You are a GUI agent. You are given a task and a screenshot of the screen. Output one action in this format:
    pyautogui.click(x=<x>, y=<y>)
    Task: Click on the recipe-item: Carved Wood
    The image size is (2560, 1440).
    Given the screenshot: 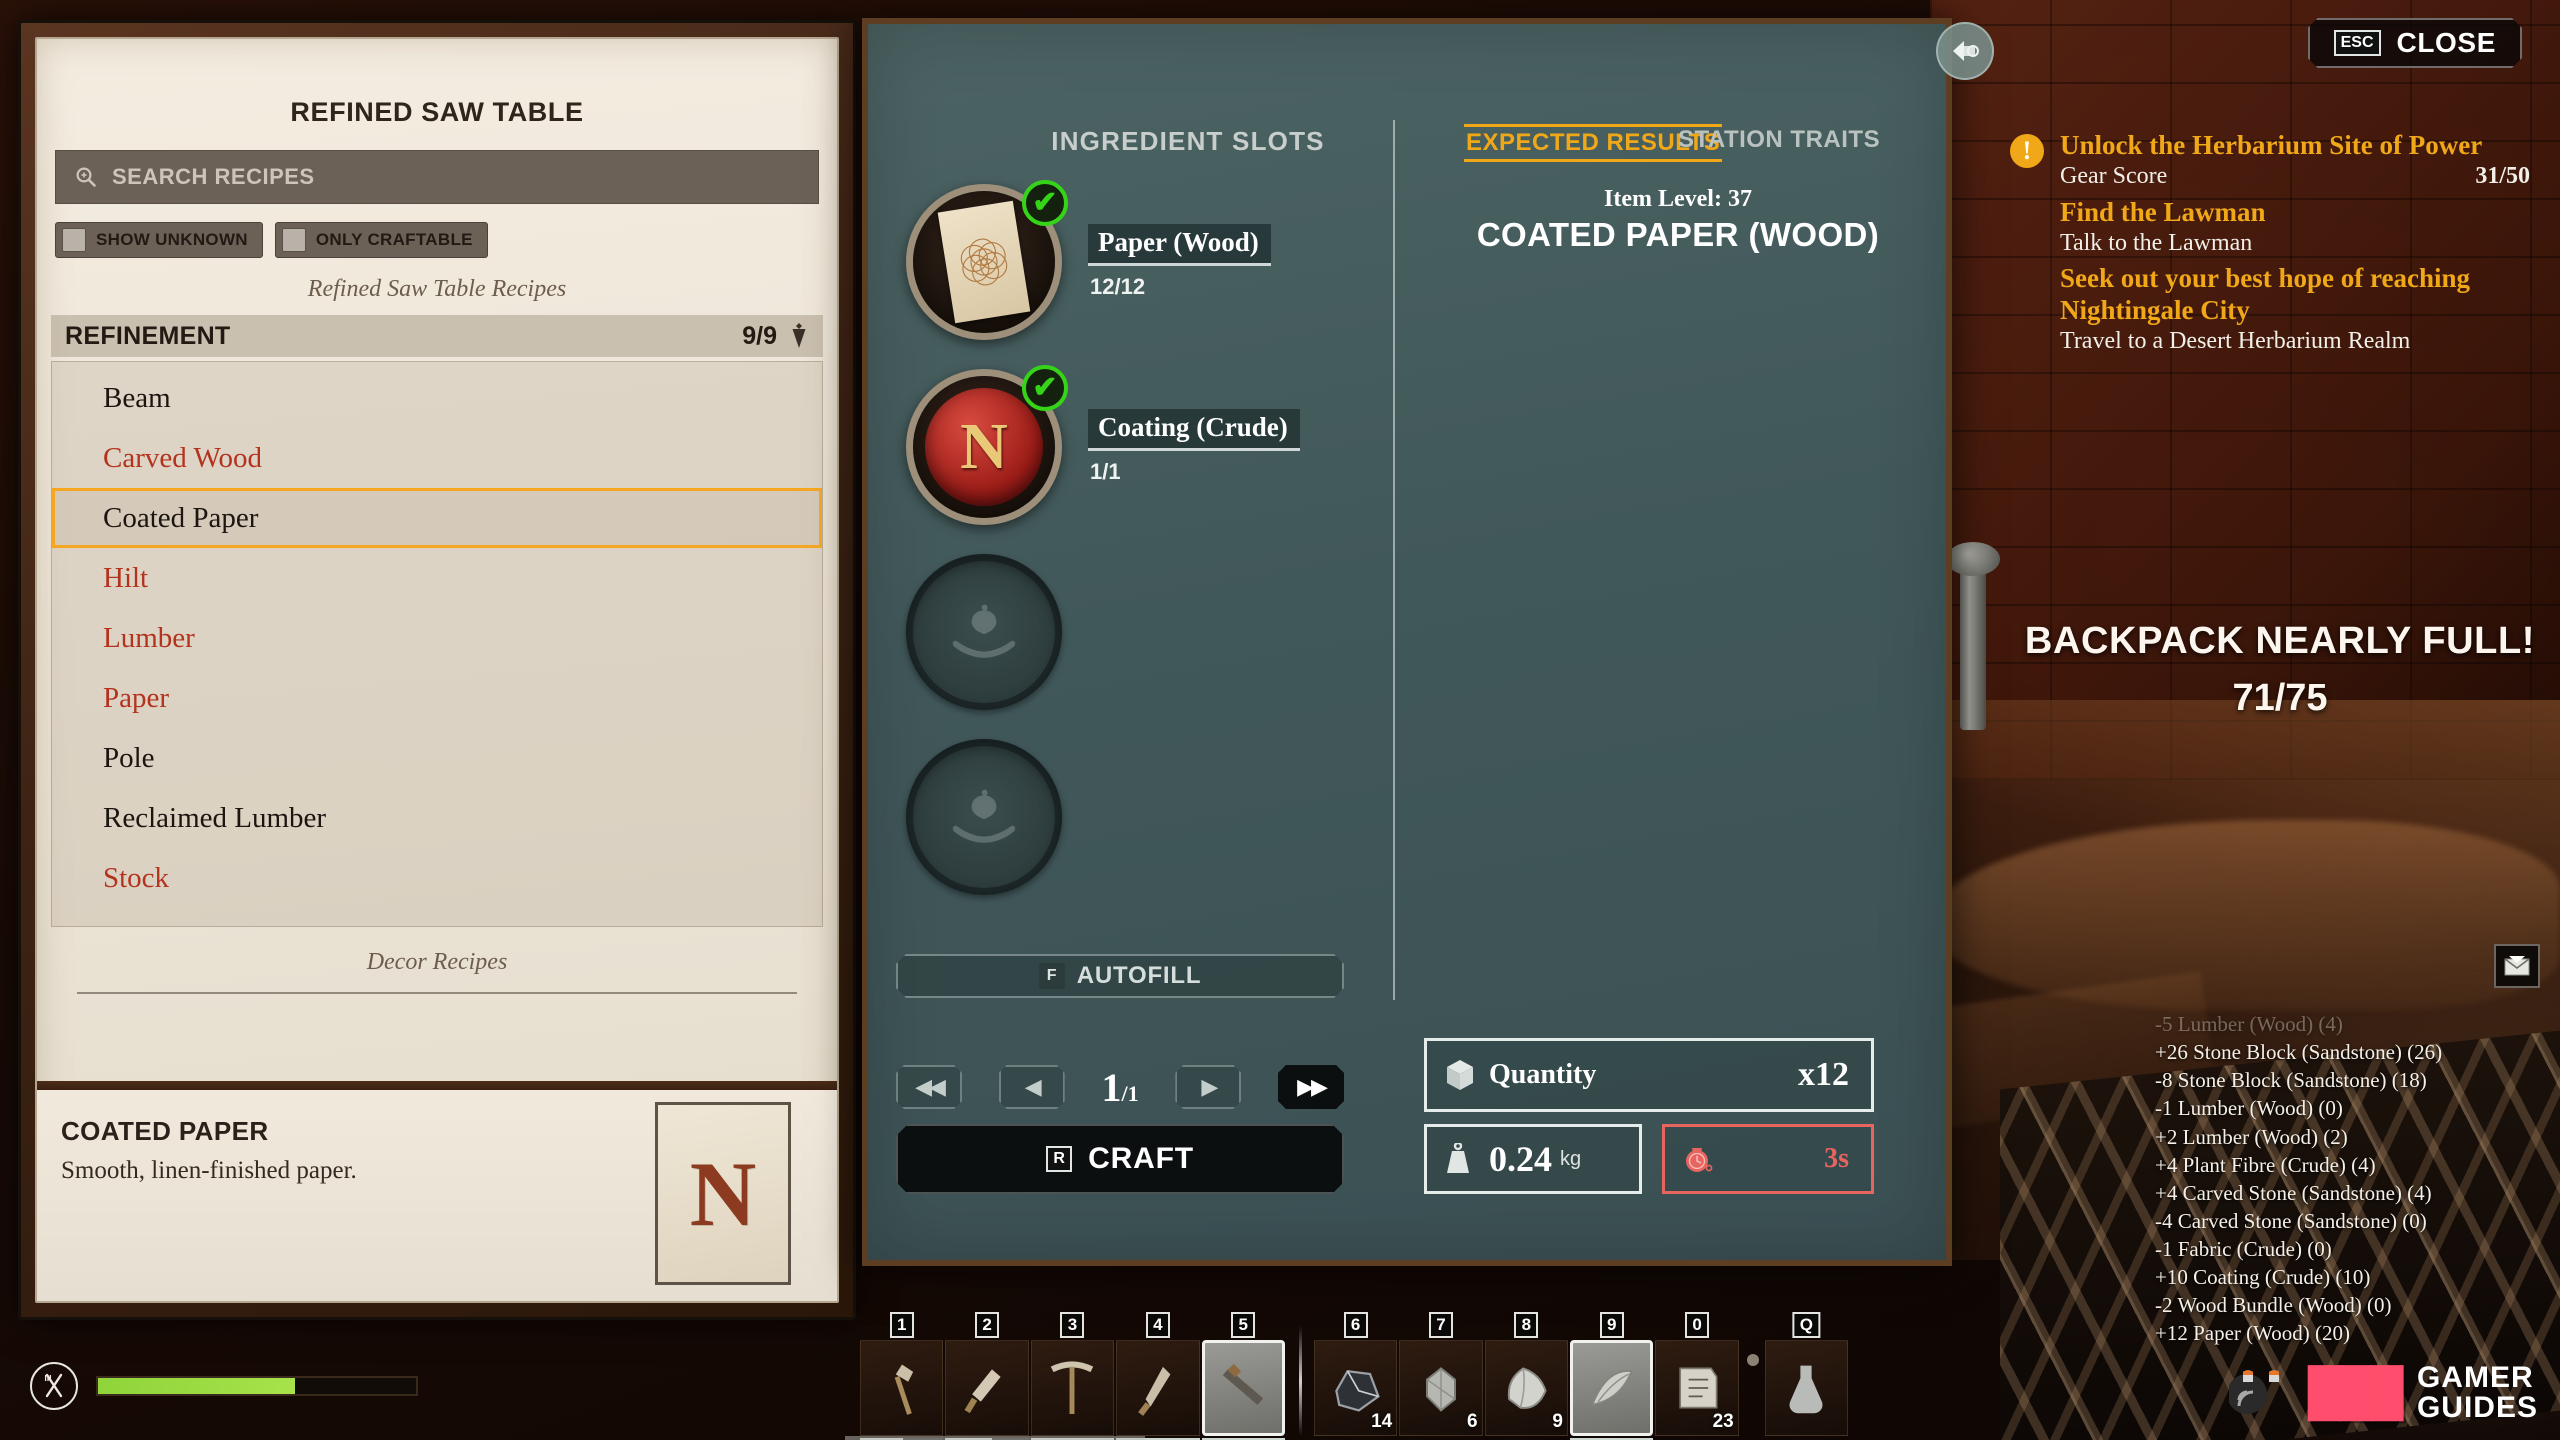 What is the action you would take?
    pyautogui.click(x=437, y=458)
    